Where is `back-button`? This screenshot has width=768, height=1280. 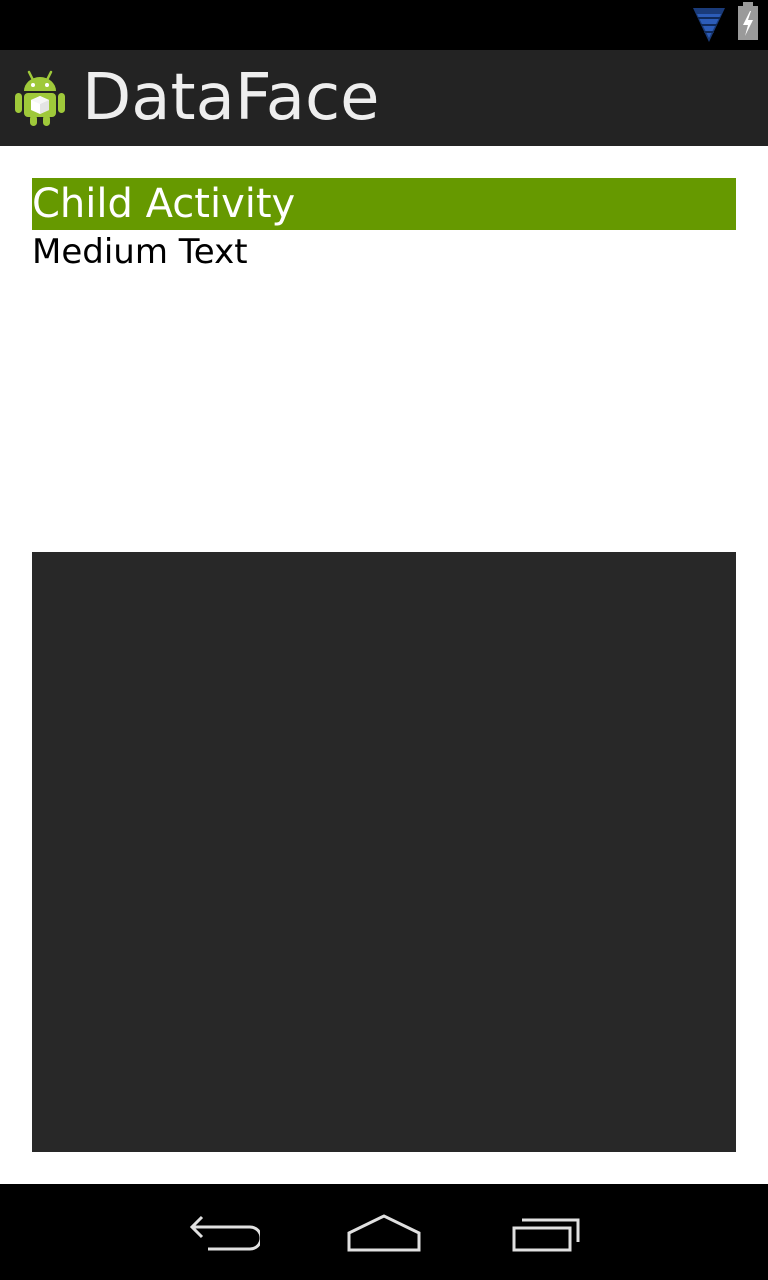
back-button is located at coordinates (224, 1232).